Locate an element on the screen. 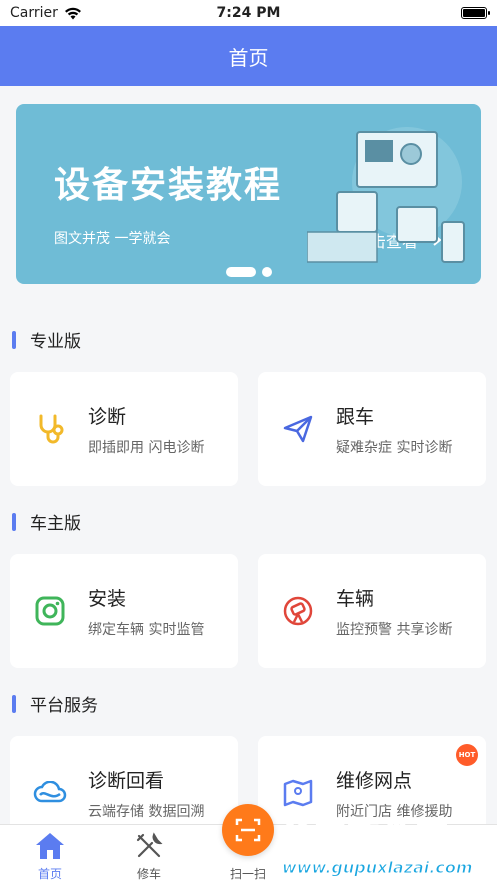 This screenshot has height=883, width=497. tab-repair: 修车 is located at coordinates (149, 856).